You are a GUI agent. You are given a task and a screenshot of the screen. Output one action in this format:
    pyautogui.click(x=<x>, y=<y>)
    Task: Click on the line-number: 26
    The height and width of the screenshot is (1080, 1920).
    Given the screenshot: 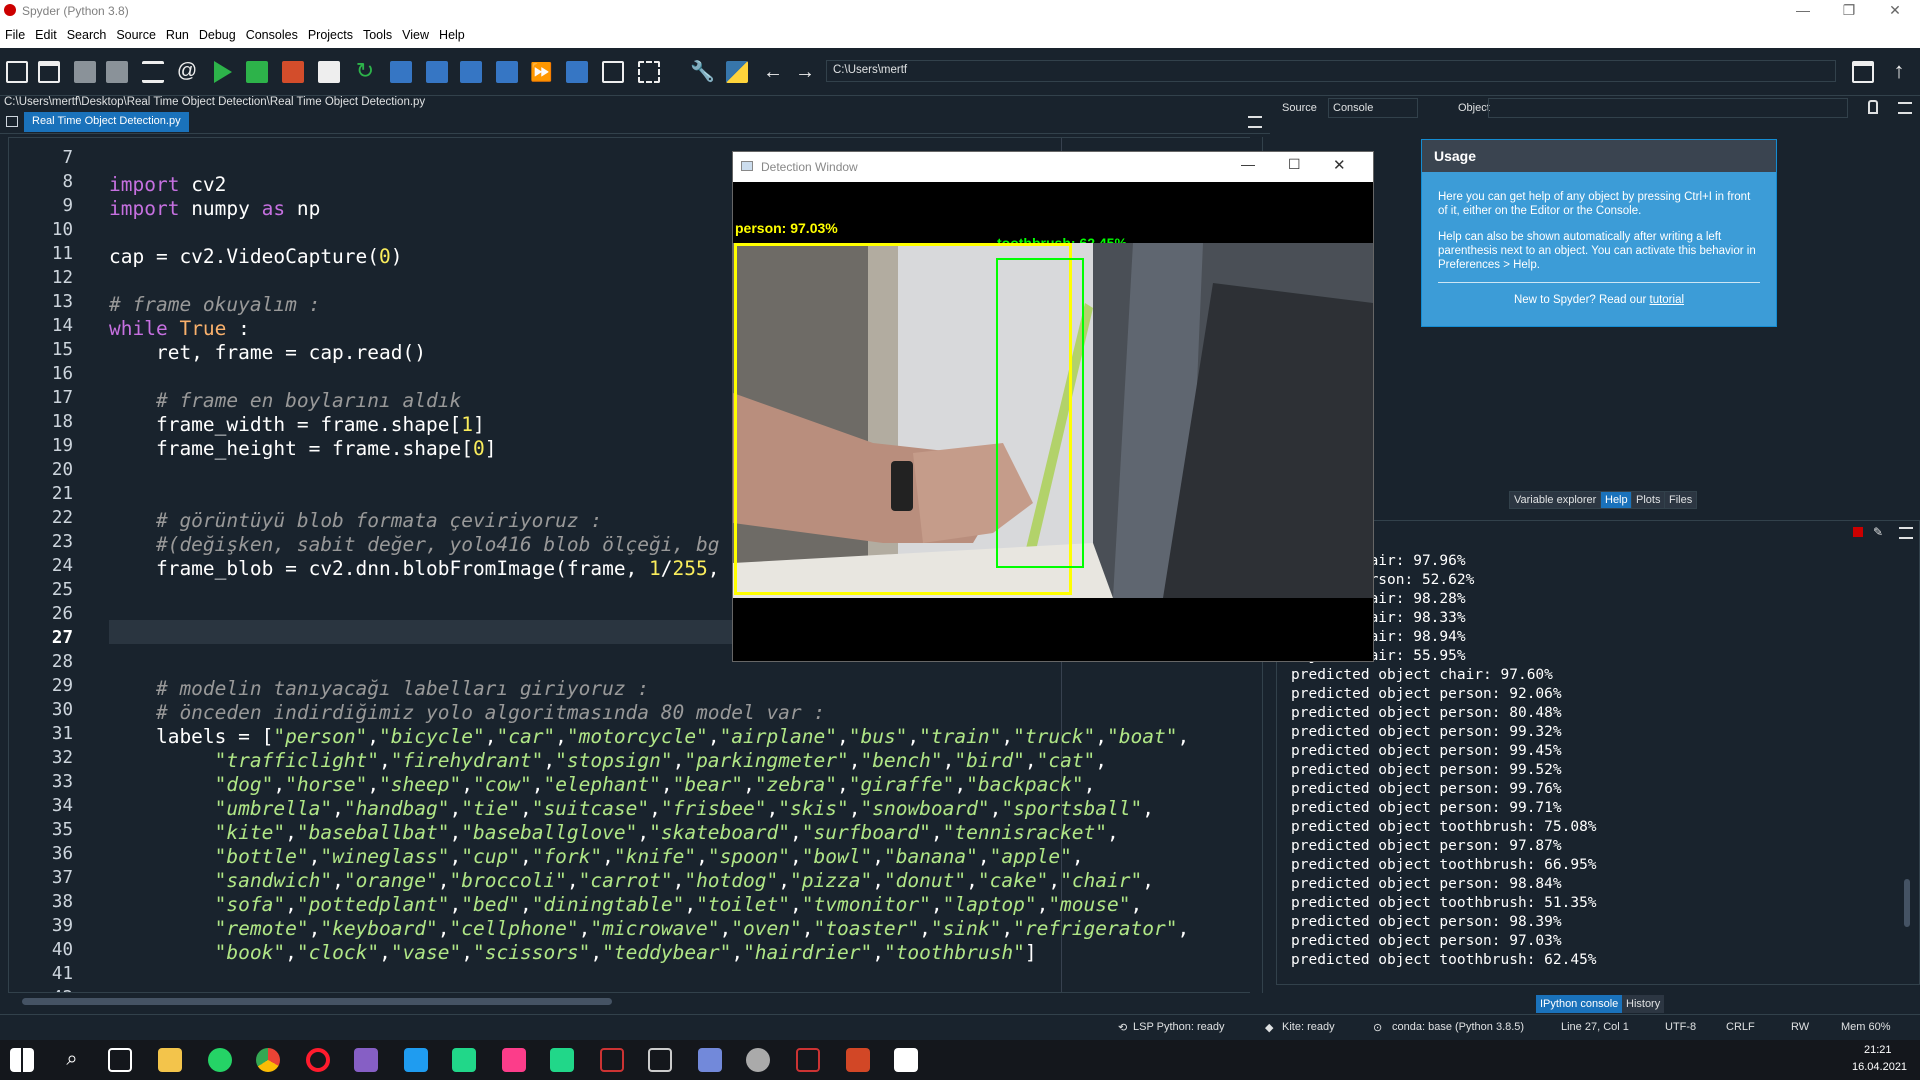 What is the action you would take?
    pyautogui.click(x=62, y=614)
    